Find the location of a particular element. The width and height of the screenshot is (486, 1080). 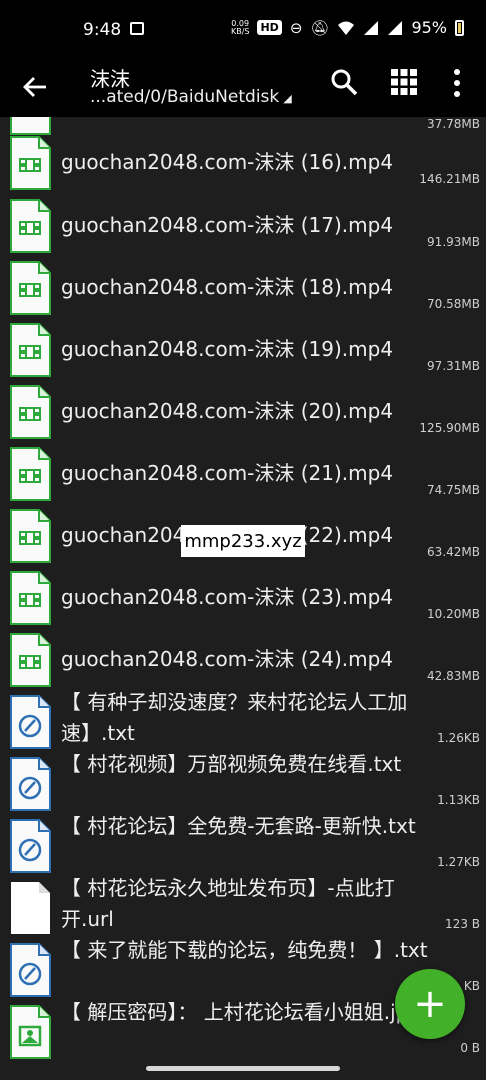

file-row: 【 有种子却没速度？来村花论坛人工加速】.txt 1.26KB is located at coordinates (243, 721).